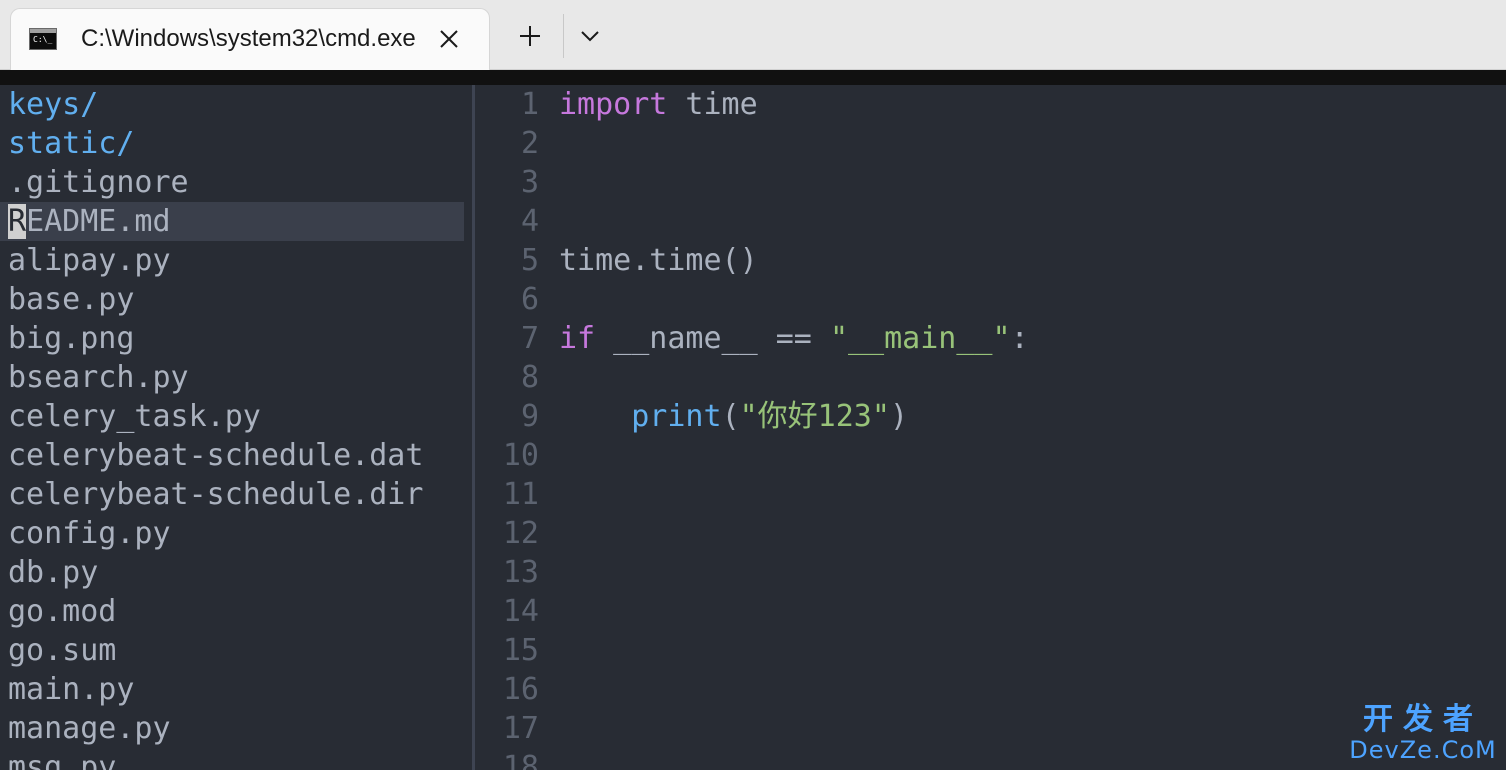  What do you see at coordinates (215, 455) in the screenshot?
I see `file-tree-item: celerybeat-schedule.dat` at bounding box center [215, 455].